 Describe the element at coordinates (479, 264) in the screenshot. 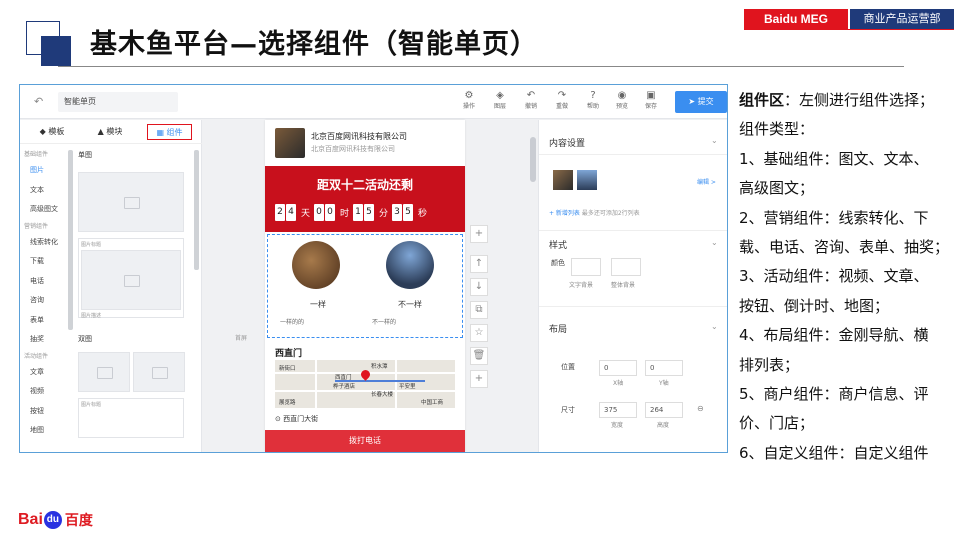

I see `move-up-icon: ↑` at that location.